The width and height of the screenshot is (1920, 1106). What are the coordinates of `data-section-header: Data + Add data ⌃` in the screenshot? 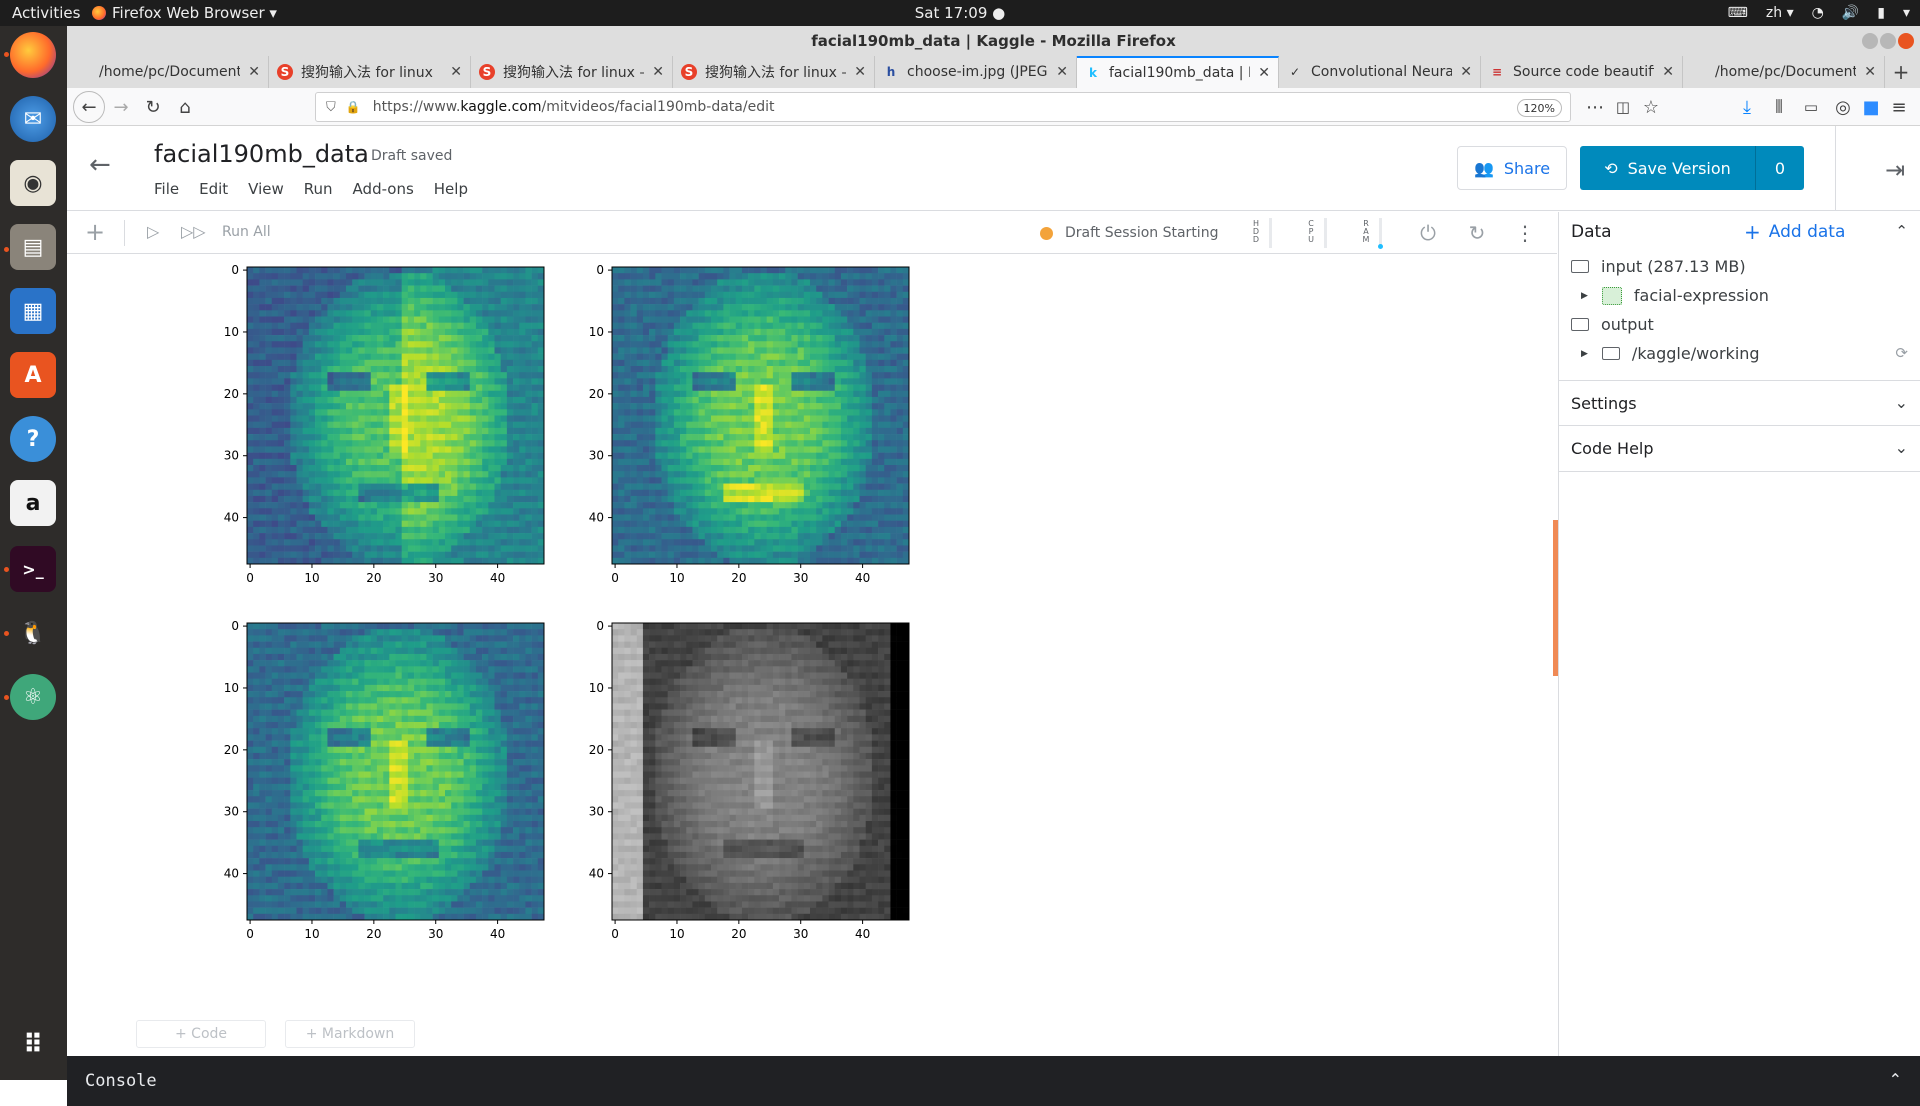 It's located at (1739, 232).